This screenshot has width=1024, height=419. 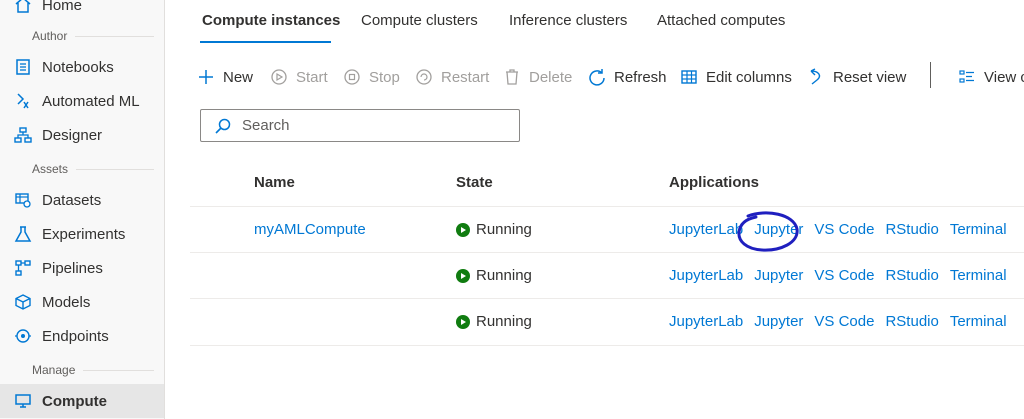 What do you see at coordinates (279, 77) in the screenshot?
I see `play-icon` at bounding box center [279, 77].